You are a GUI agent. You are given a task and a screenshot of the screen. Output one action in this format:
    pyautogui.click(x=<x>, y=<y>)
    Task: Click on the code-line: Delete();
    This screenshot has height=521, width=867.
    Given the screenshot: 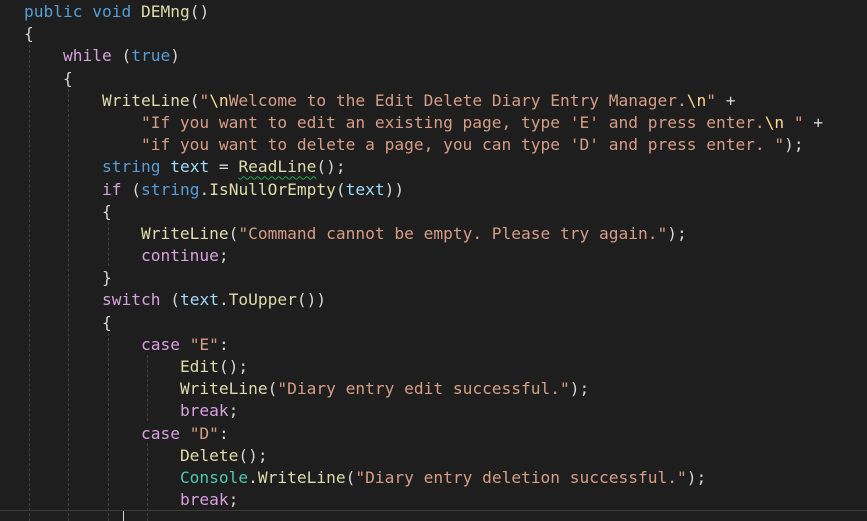 What is the action you would take?
    pyautogui.click(x=423, y=456)
    